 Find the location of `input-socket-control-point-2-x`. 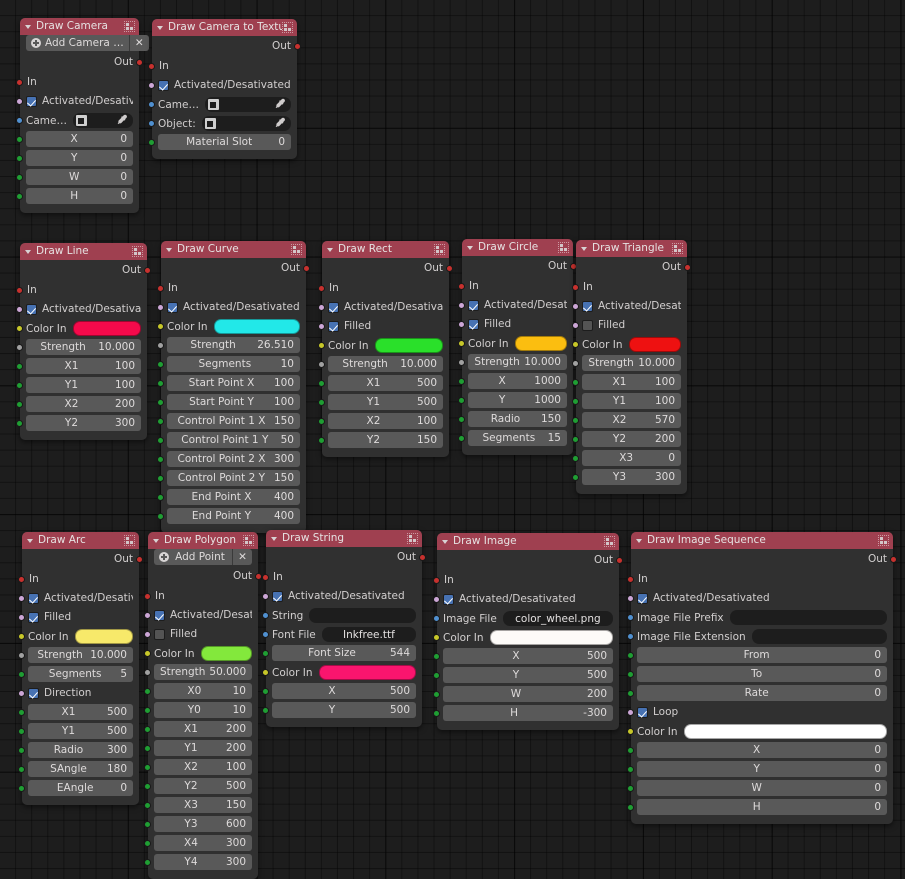

input-socket-control-point-2-x is located at coordinates (160, 459).